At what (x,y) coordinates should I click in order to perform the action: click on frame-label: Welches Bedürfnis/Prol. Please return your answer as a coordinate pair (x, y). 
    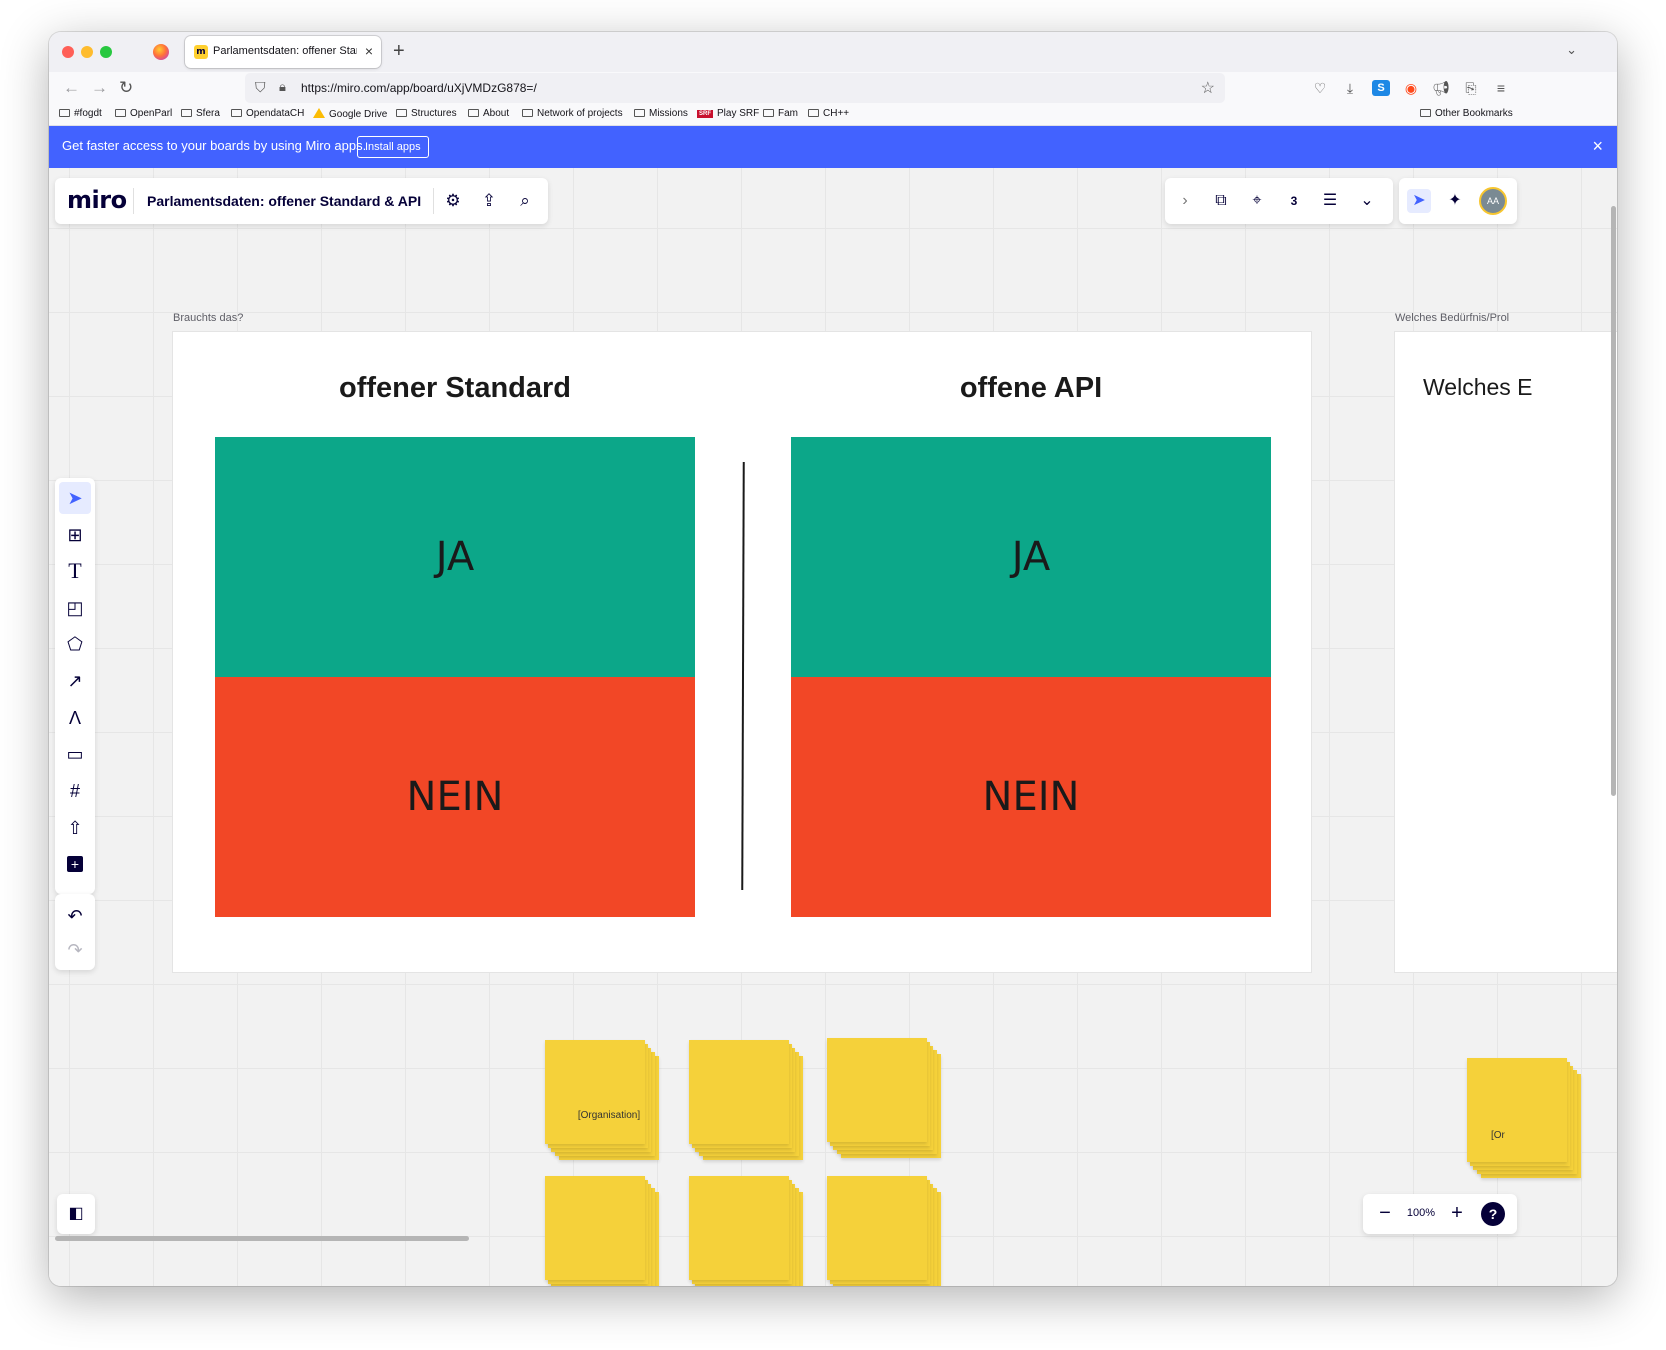
    Looking at the image, I should click on (1452, 318).